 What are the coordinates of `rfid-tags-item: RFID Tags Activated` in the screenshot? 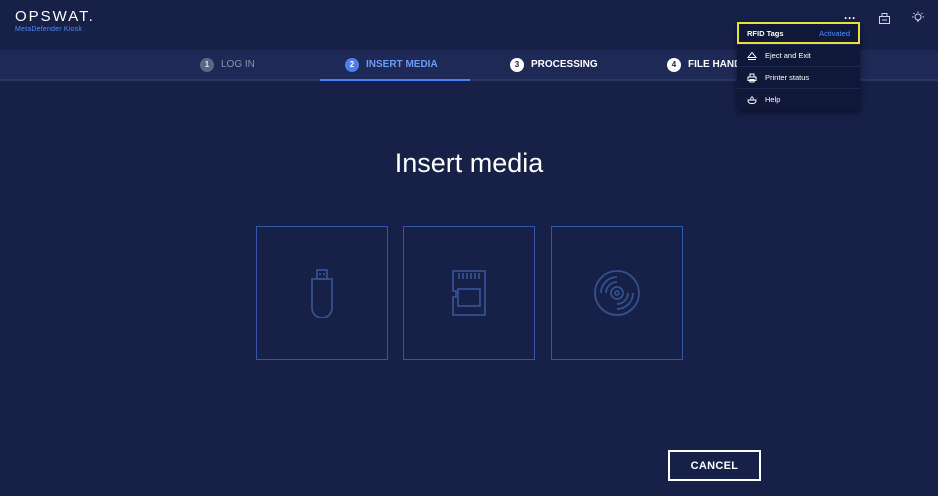 It's located at (798, 33).